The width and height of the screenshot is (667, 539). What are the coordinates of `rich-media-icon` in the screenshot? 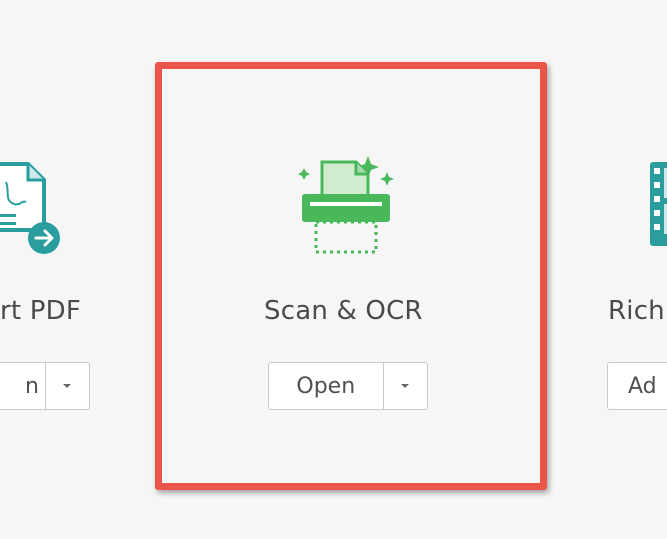 It's located at (657, 207).